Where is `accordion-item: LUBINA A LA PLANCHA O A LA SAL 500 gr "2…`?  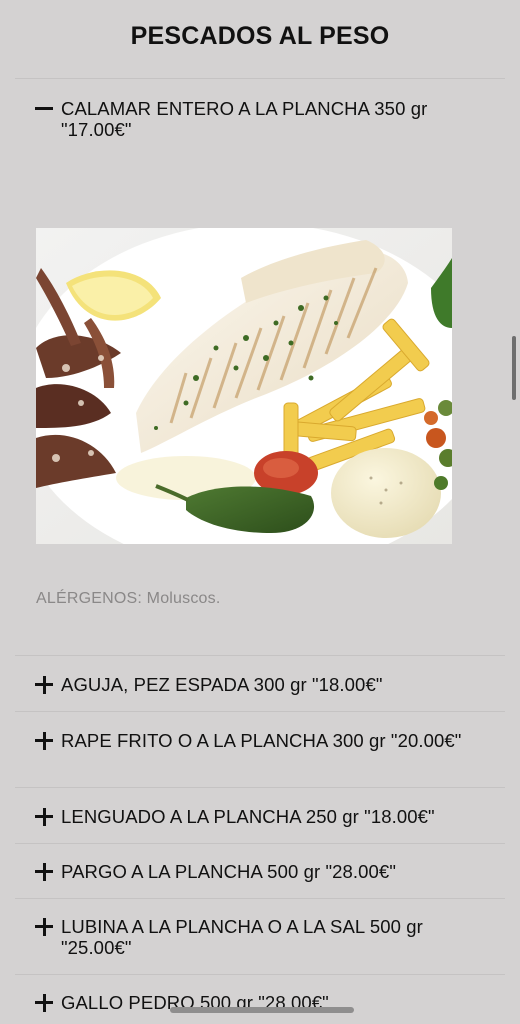
accordion-item: LUBINA A LA PLANCHA O A LA SAL 500 gr "2… is located at coordinates (260, 936).